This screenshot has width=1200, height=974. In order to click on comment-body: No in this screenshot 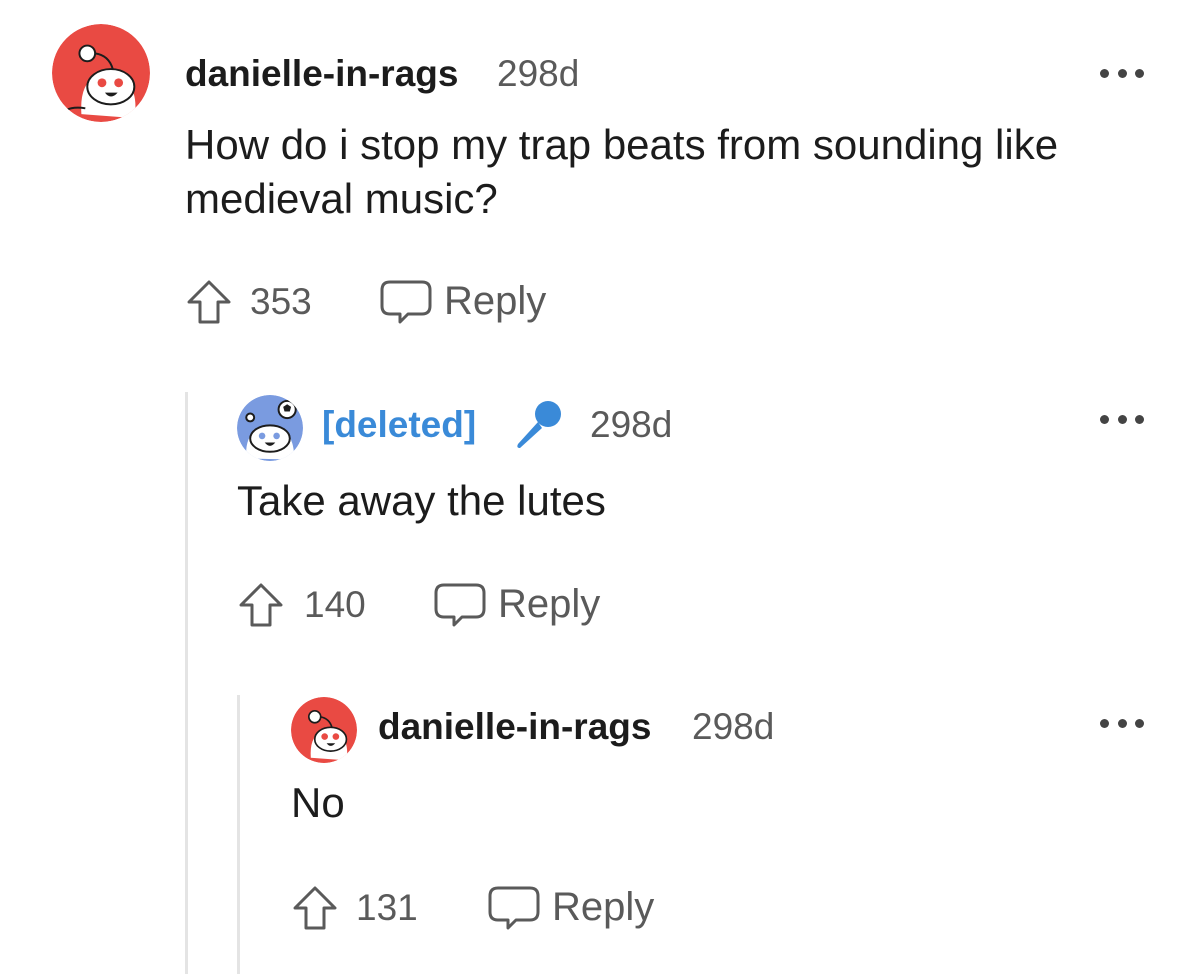, I will do `click(318, 802)`.